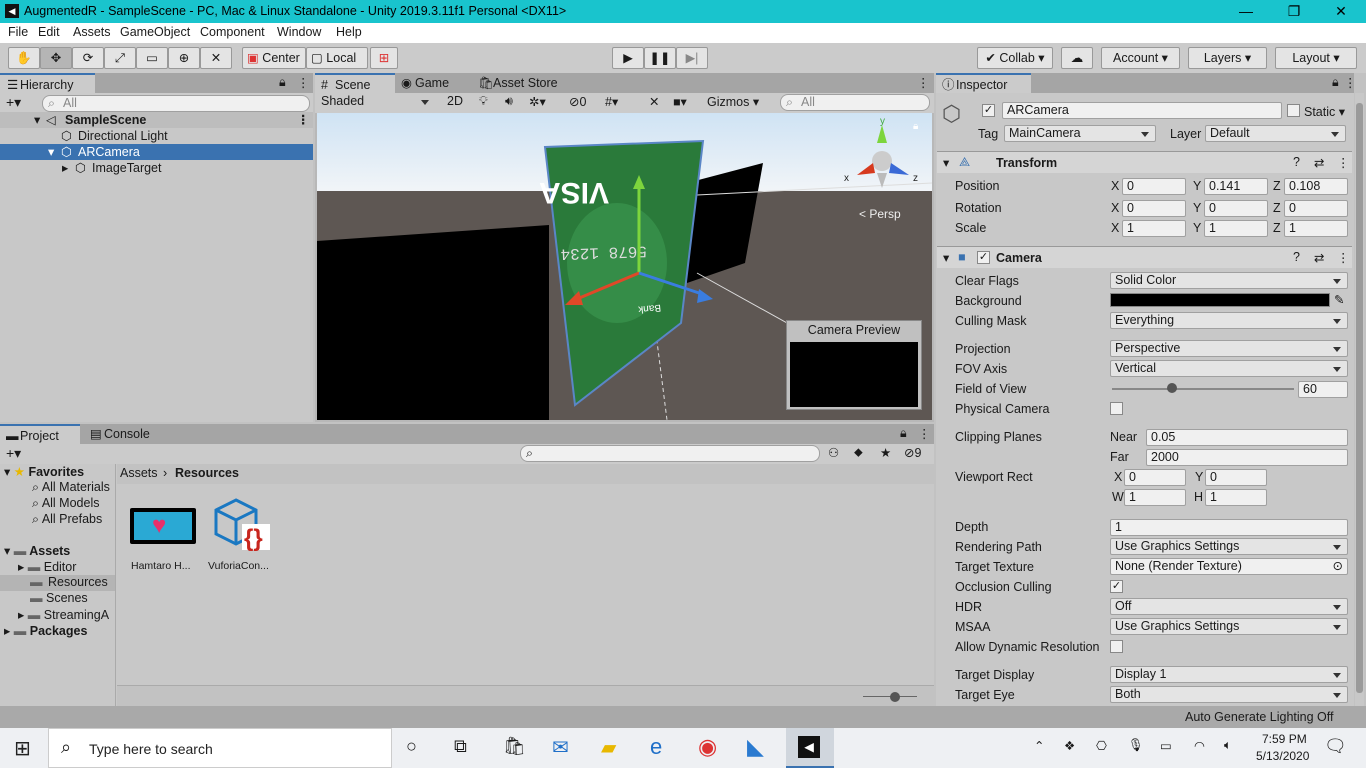 This screenshot has height=768, width=1366. What do you see at coordinates (1247, 457) in the screenshot?
I see `far-field: 2000` at bounding box center [1247, 457].